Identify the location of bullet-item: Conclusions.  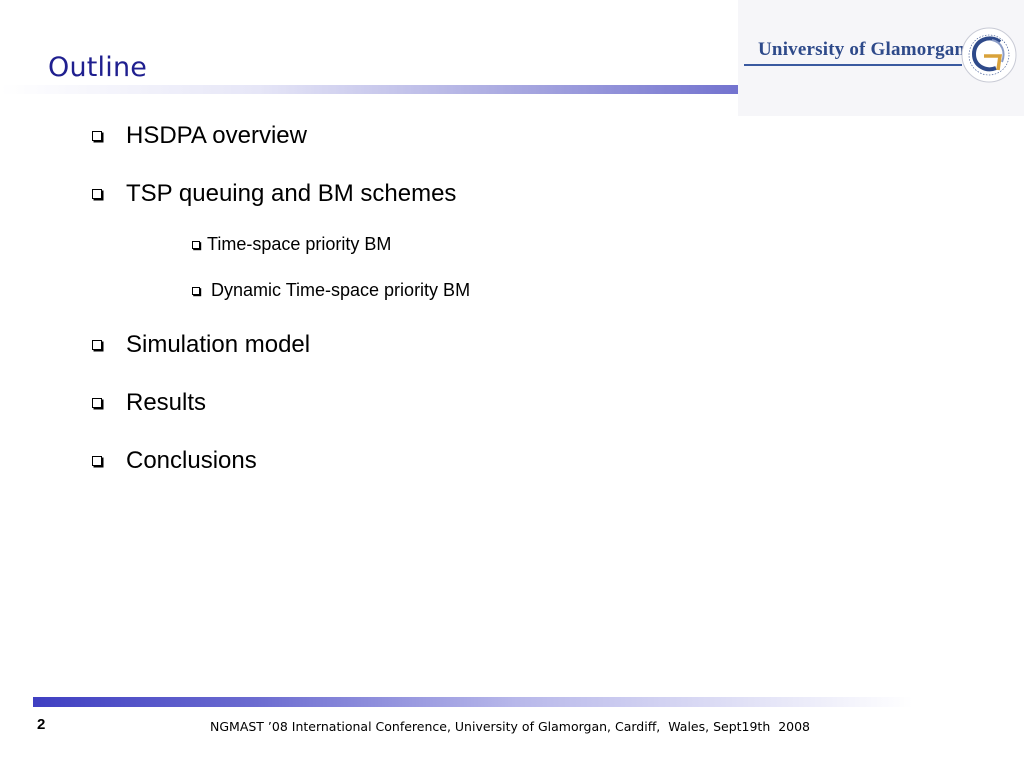
(174, 461).